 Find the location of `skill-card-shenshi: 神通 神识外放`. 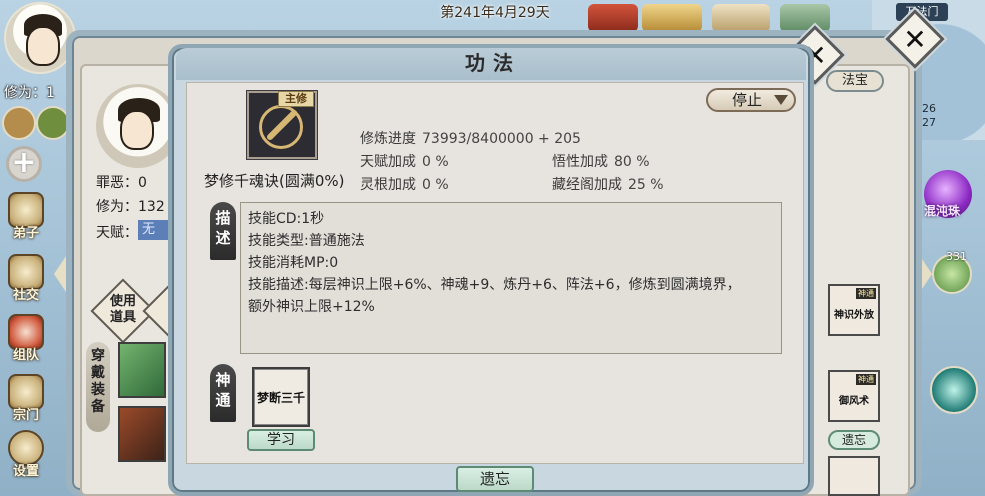

skill-card-shenshi: 神通 神识外放 is located at coordinates (854, 310).